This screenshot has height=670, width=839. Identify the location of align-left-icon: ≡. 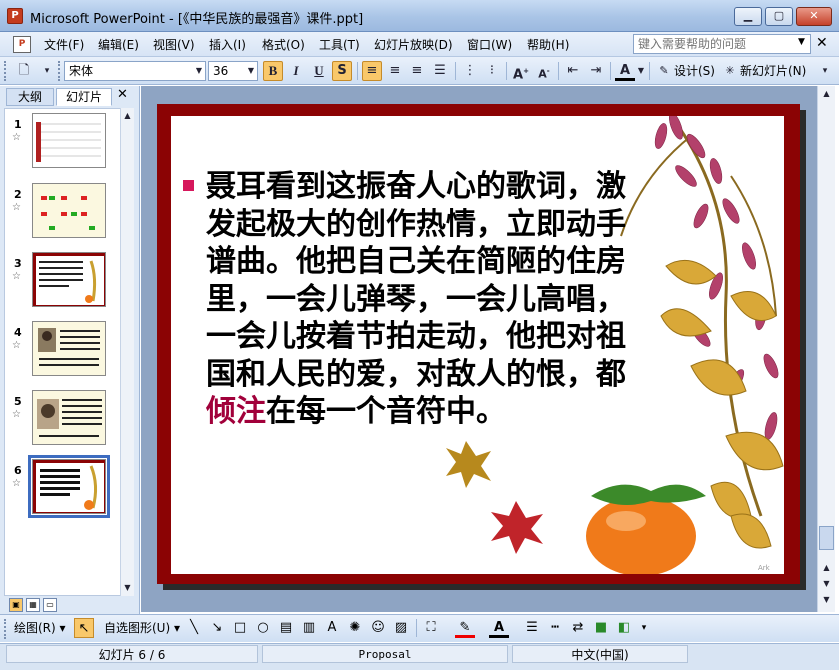
(372, 71).